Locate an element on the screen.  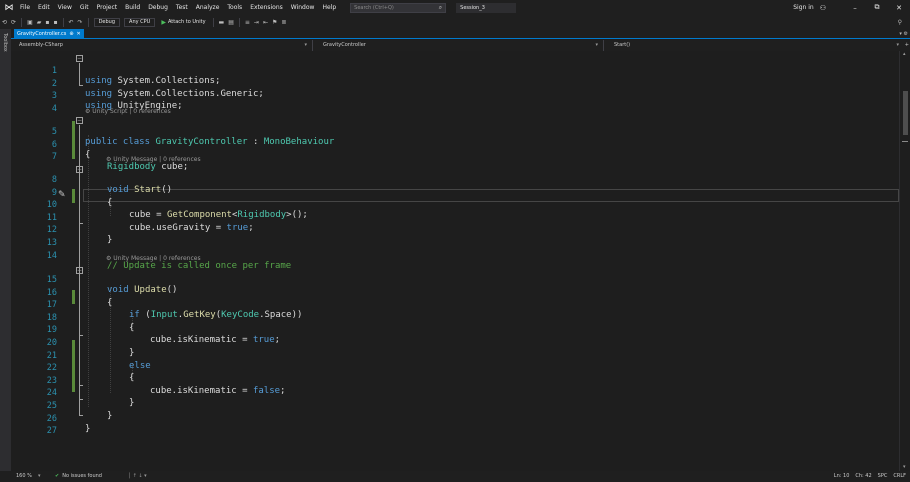
add-icon: + is located at coordinates (907, 45).